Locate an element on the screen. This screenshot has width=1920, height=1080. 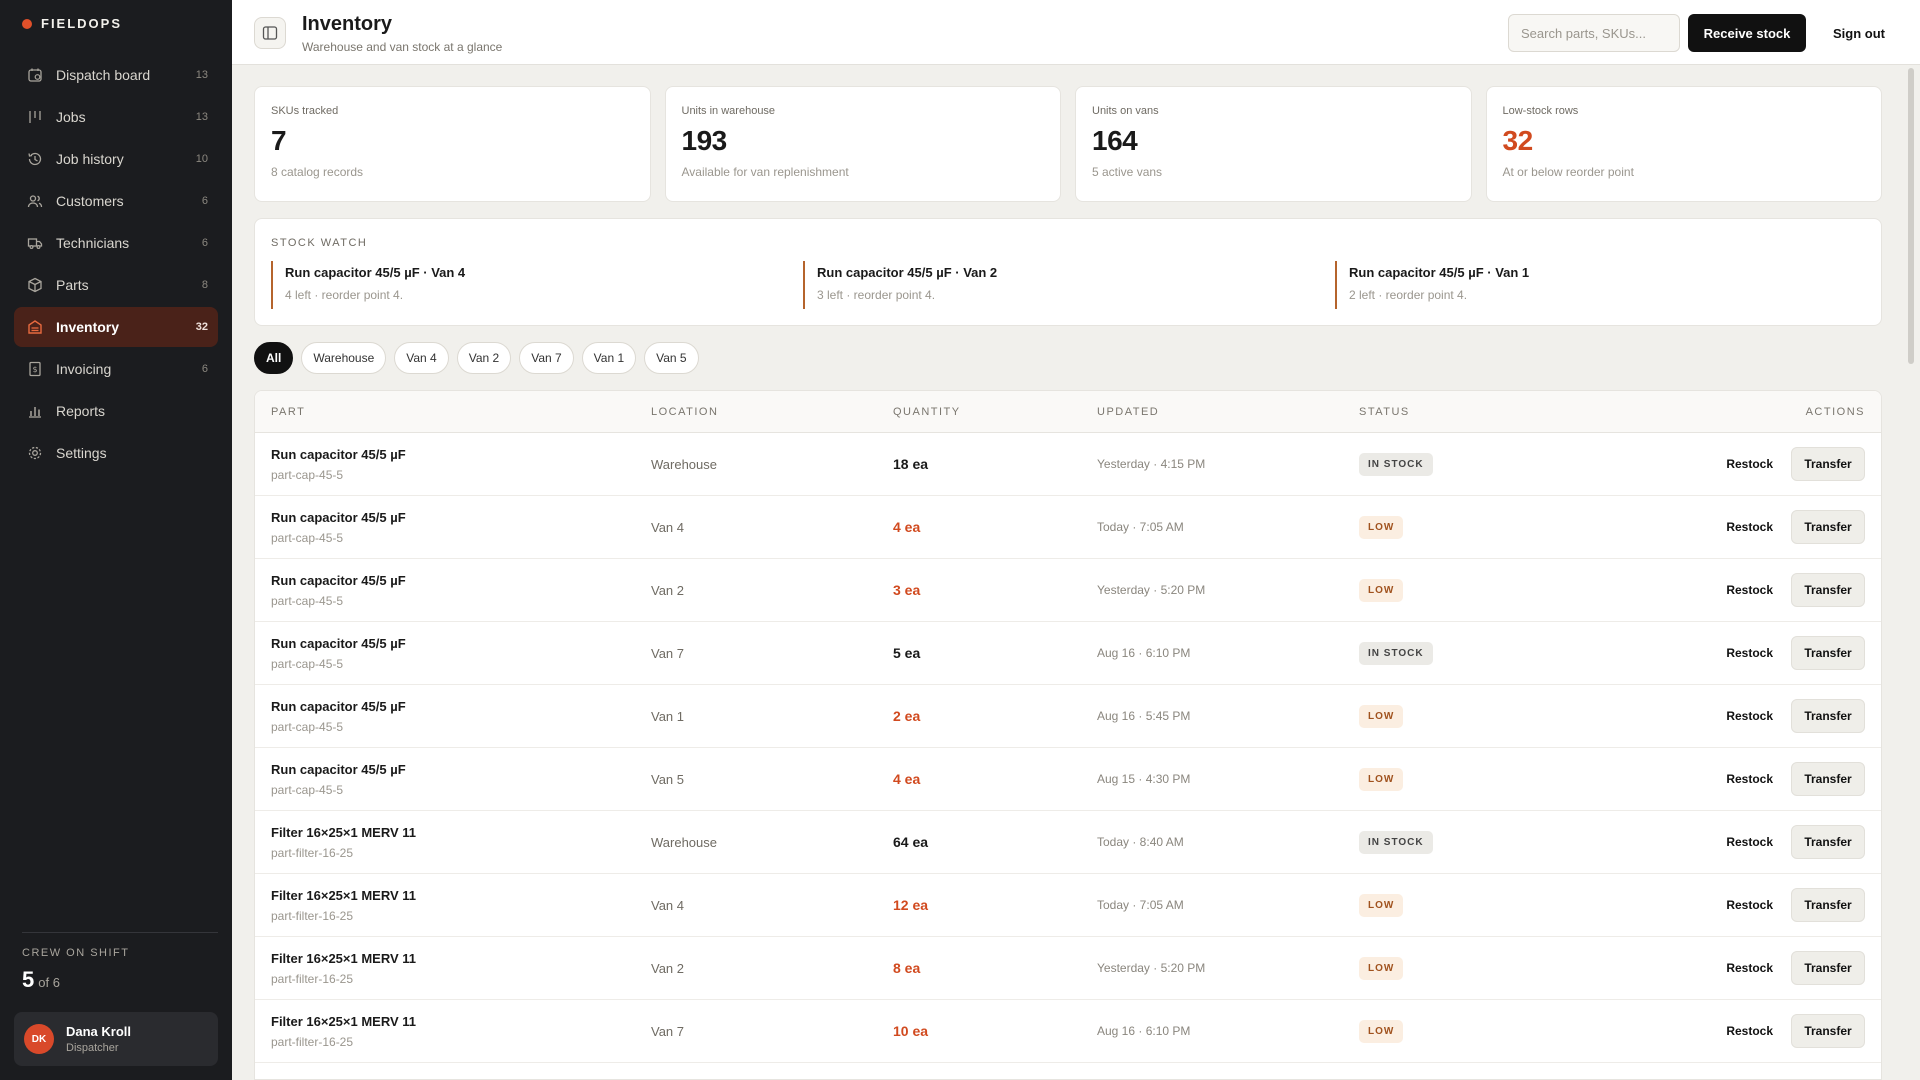
location-cell: Van 2 is located at coordinates (668, 590).